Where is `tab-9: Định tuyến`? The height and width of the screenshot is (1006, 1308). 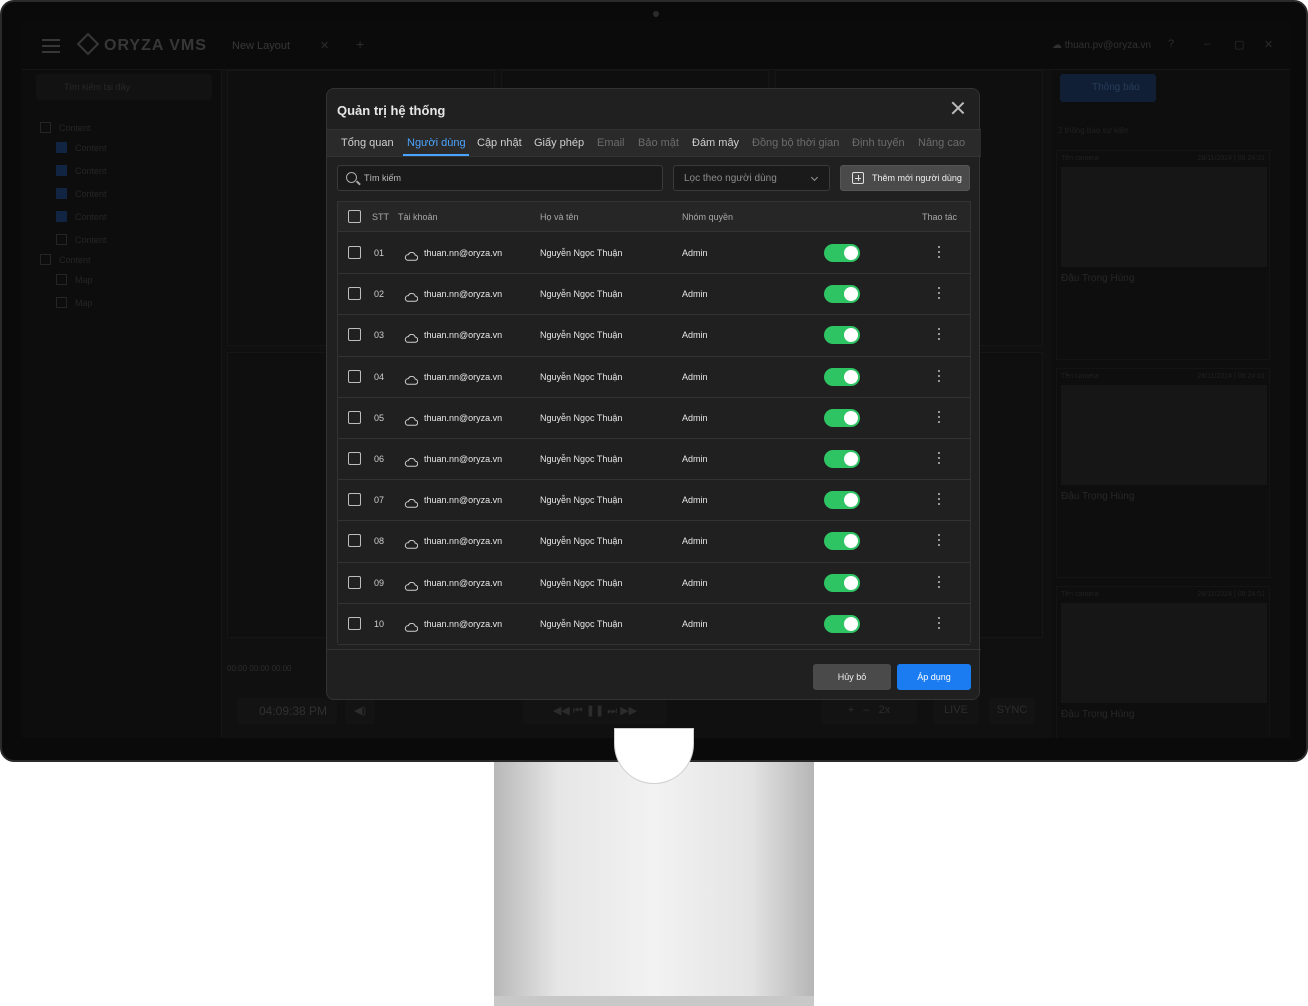
tab-9: Định tuyến is located at coordinates (878, 143).